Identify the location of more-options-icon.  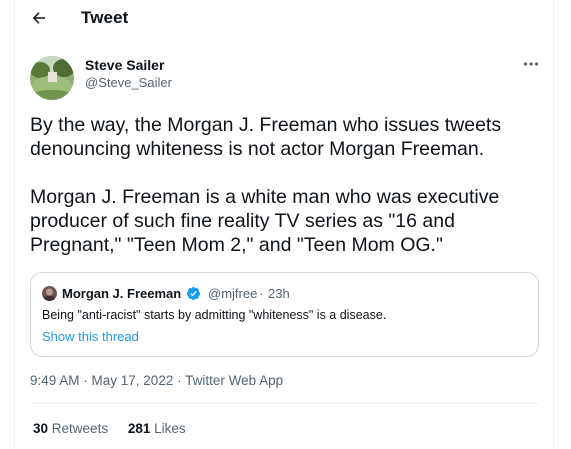
(531, 64).